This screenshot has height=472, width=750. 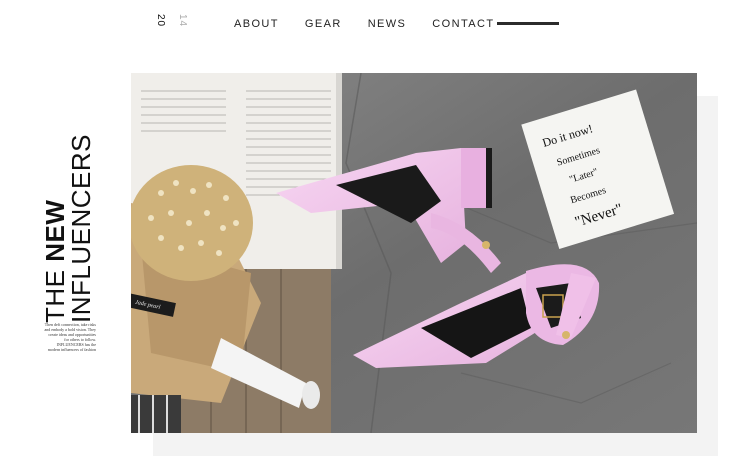 What do you see at coordinates (174, 24) in the screenshot?
I see `year-label: 20 14` at bounding box center [174, 24].